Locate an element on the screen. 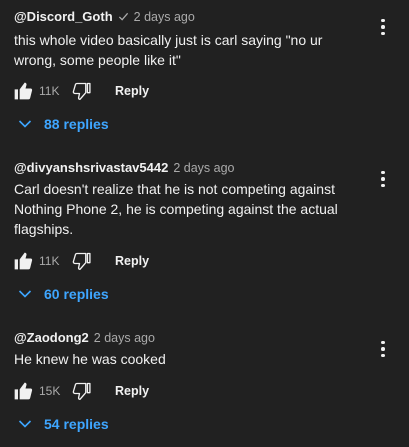 The width and height of the screenshot is (409, 447). replies-count-label: 60 replies is located at coordinates (76, 294).